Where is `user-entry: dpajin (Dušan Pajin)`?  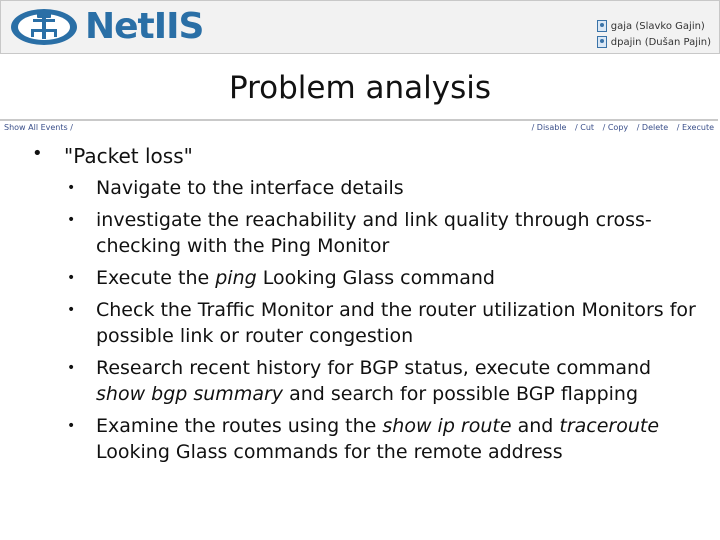
user-entry: dpajin (Dušan Pajin) is located at coordinates (653, 42).